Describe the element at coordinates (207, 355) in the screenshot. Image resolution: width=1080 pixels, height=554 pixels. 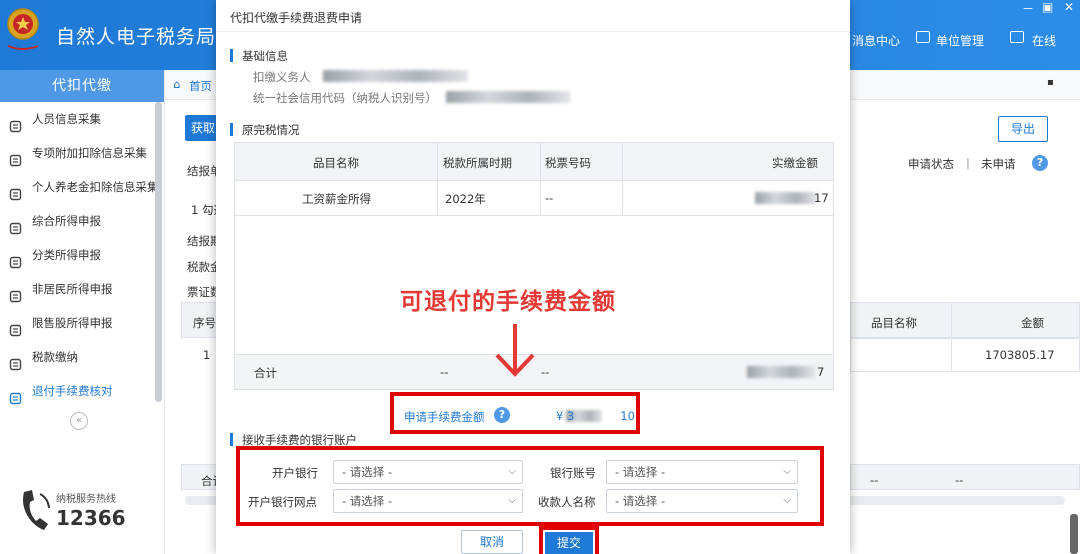
I see `row-no: 1` at that location.